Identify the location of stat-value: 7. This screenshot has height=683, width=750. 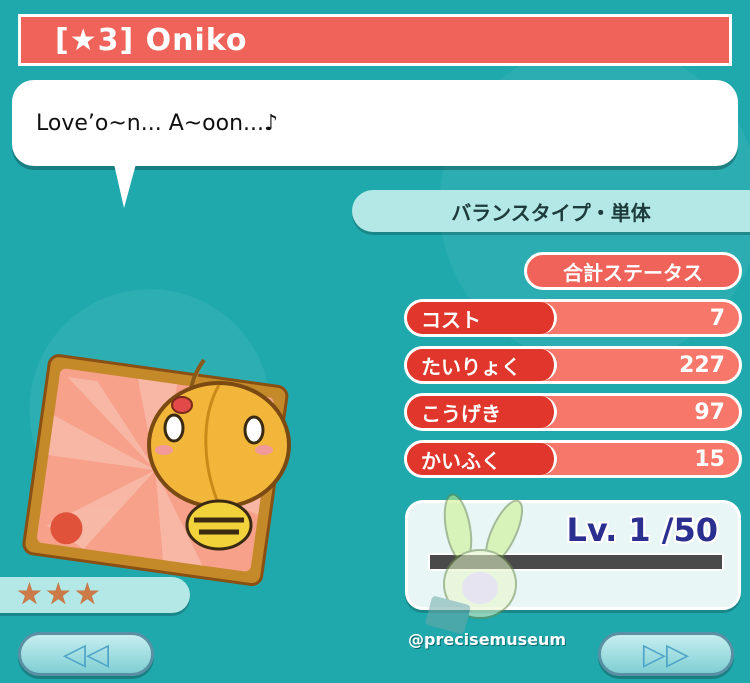
(717, 318).